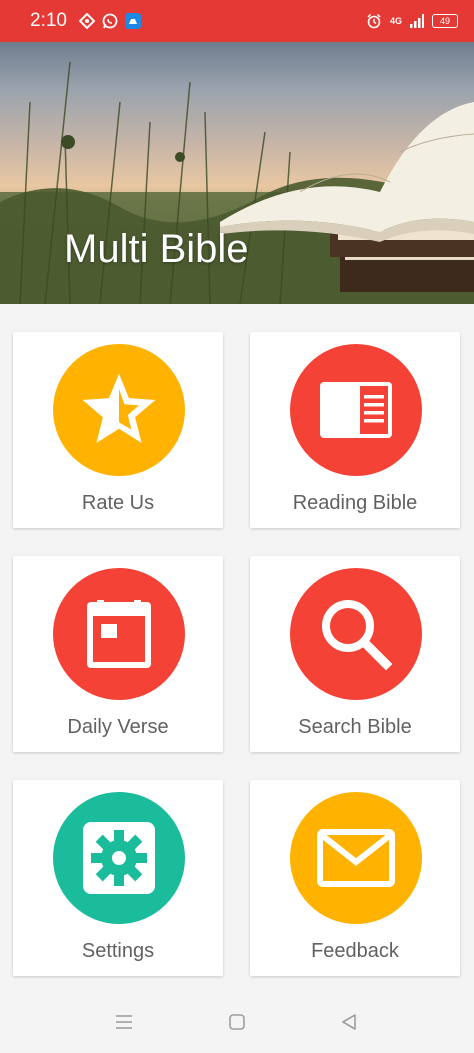 The image size is (474, 1053). What do you see at coordinates (156, 249) in the screenshot?
I see `app-title: Multi Bible` at bounding box center [156, 249].